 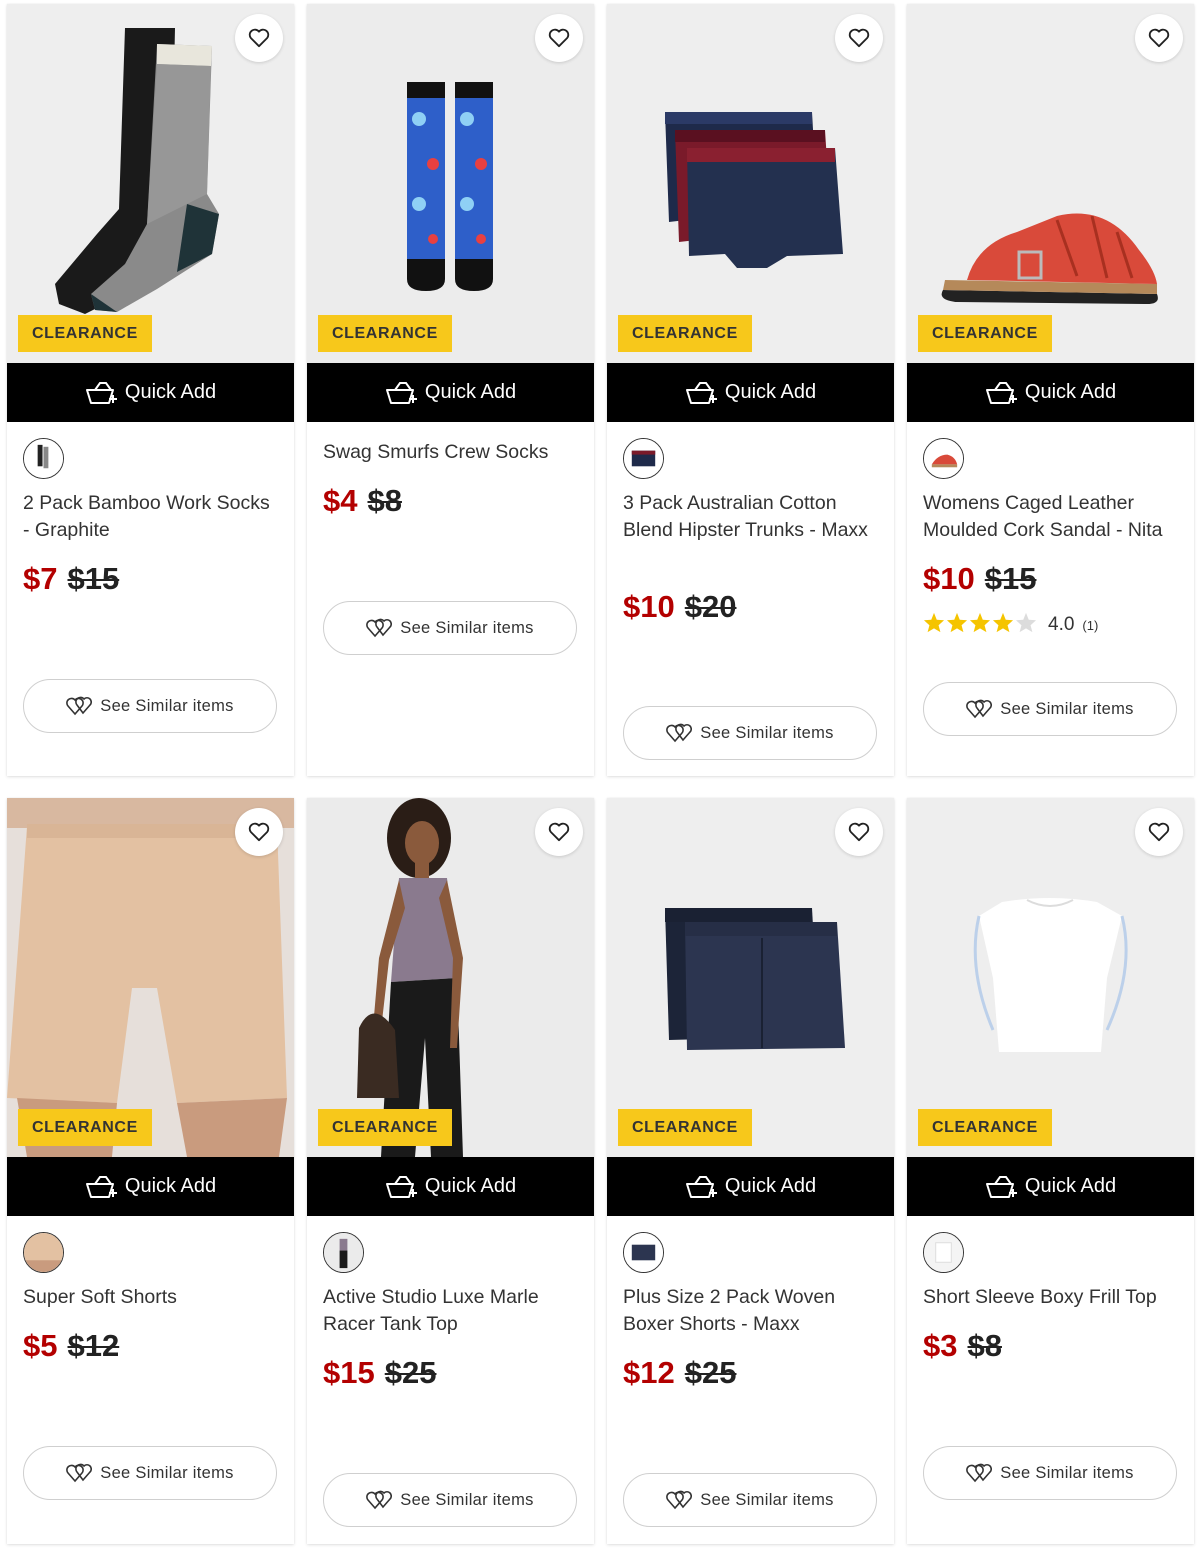 I want to click on sale-price: $4, so click(x=340, y=500).